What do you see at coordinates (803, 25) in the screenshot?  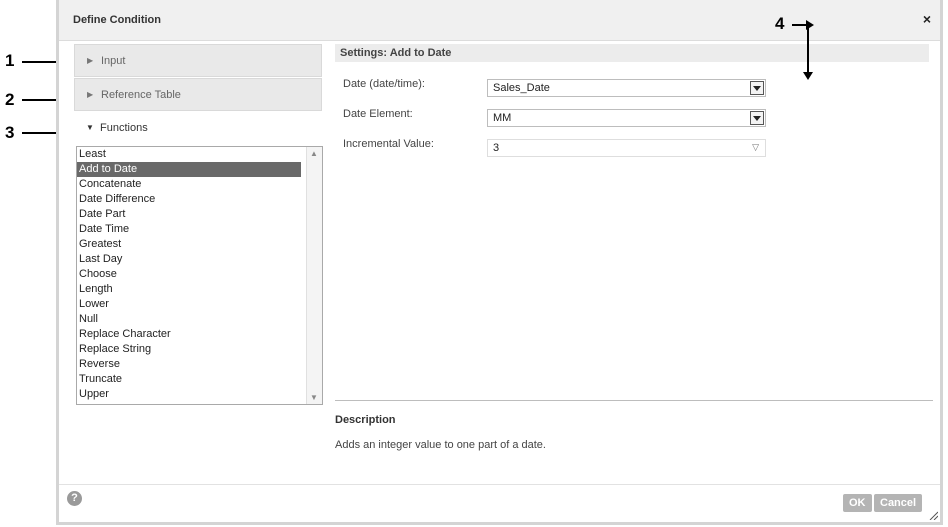 I see `callout-4-line` at bounding box center [803, 25].